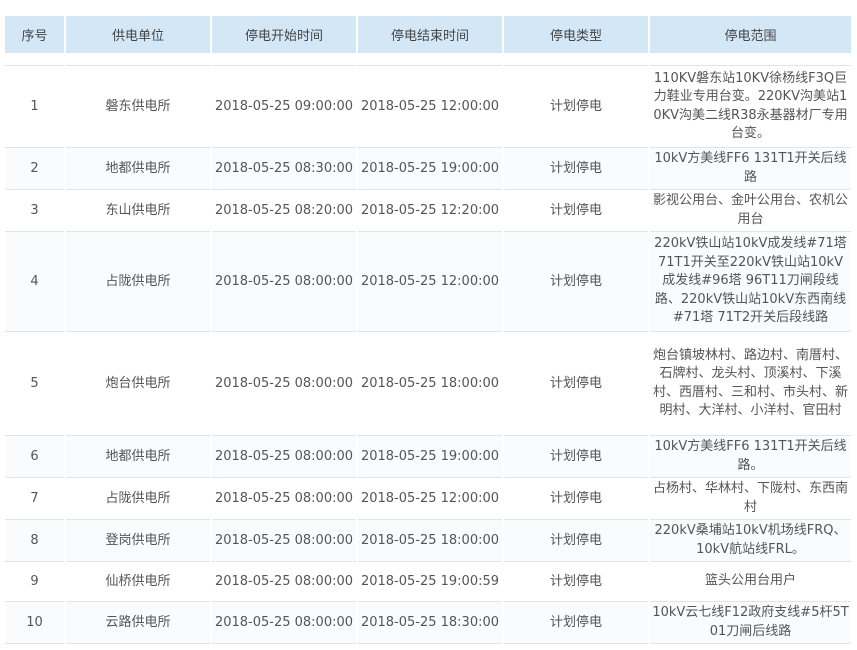 Image resolution: width=857 pixels, height=650 pixels. I want to click on cell-unit: 仙桥供电所, so click(138, 581).